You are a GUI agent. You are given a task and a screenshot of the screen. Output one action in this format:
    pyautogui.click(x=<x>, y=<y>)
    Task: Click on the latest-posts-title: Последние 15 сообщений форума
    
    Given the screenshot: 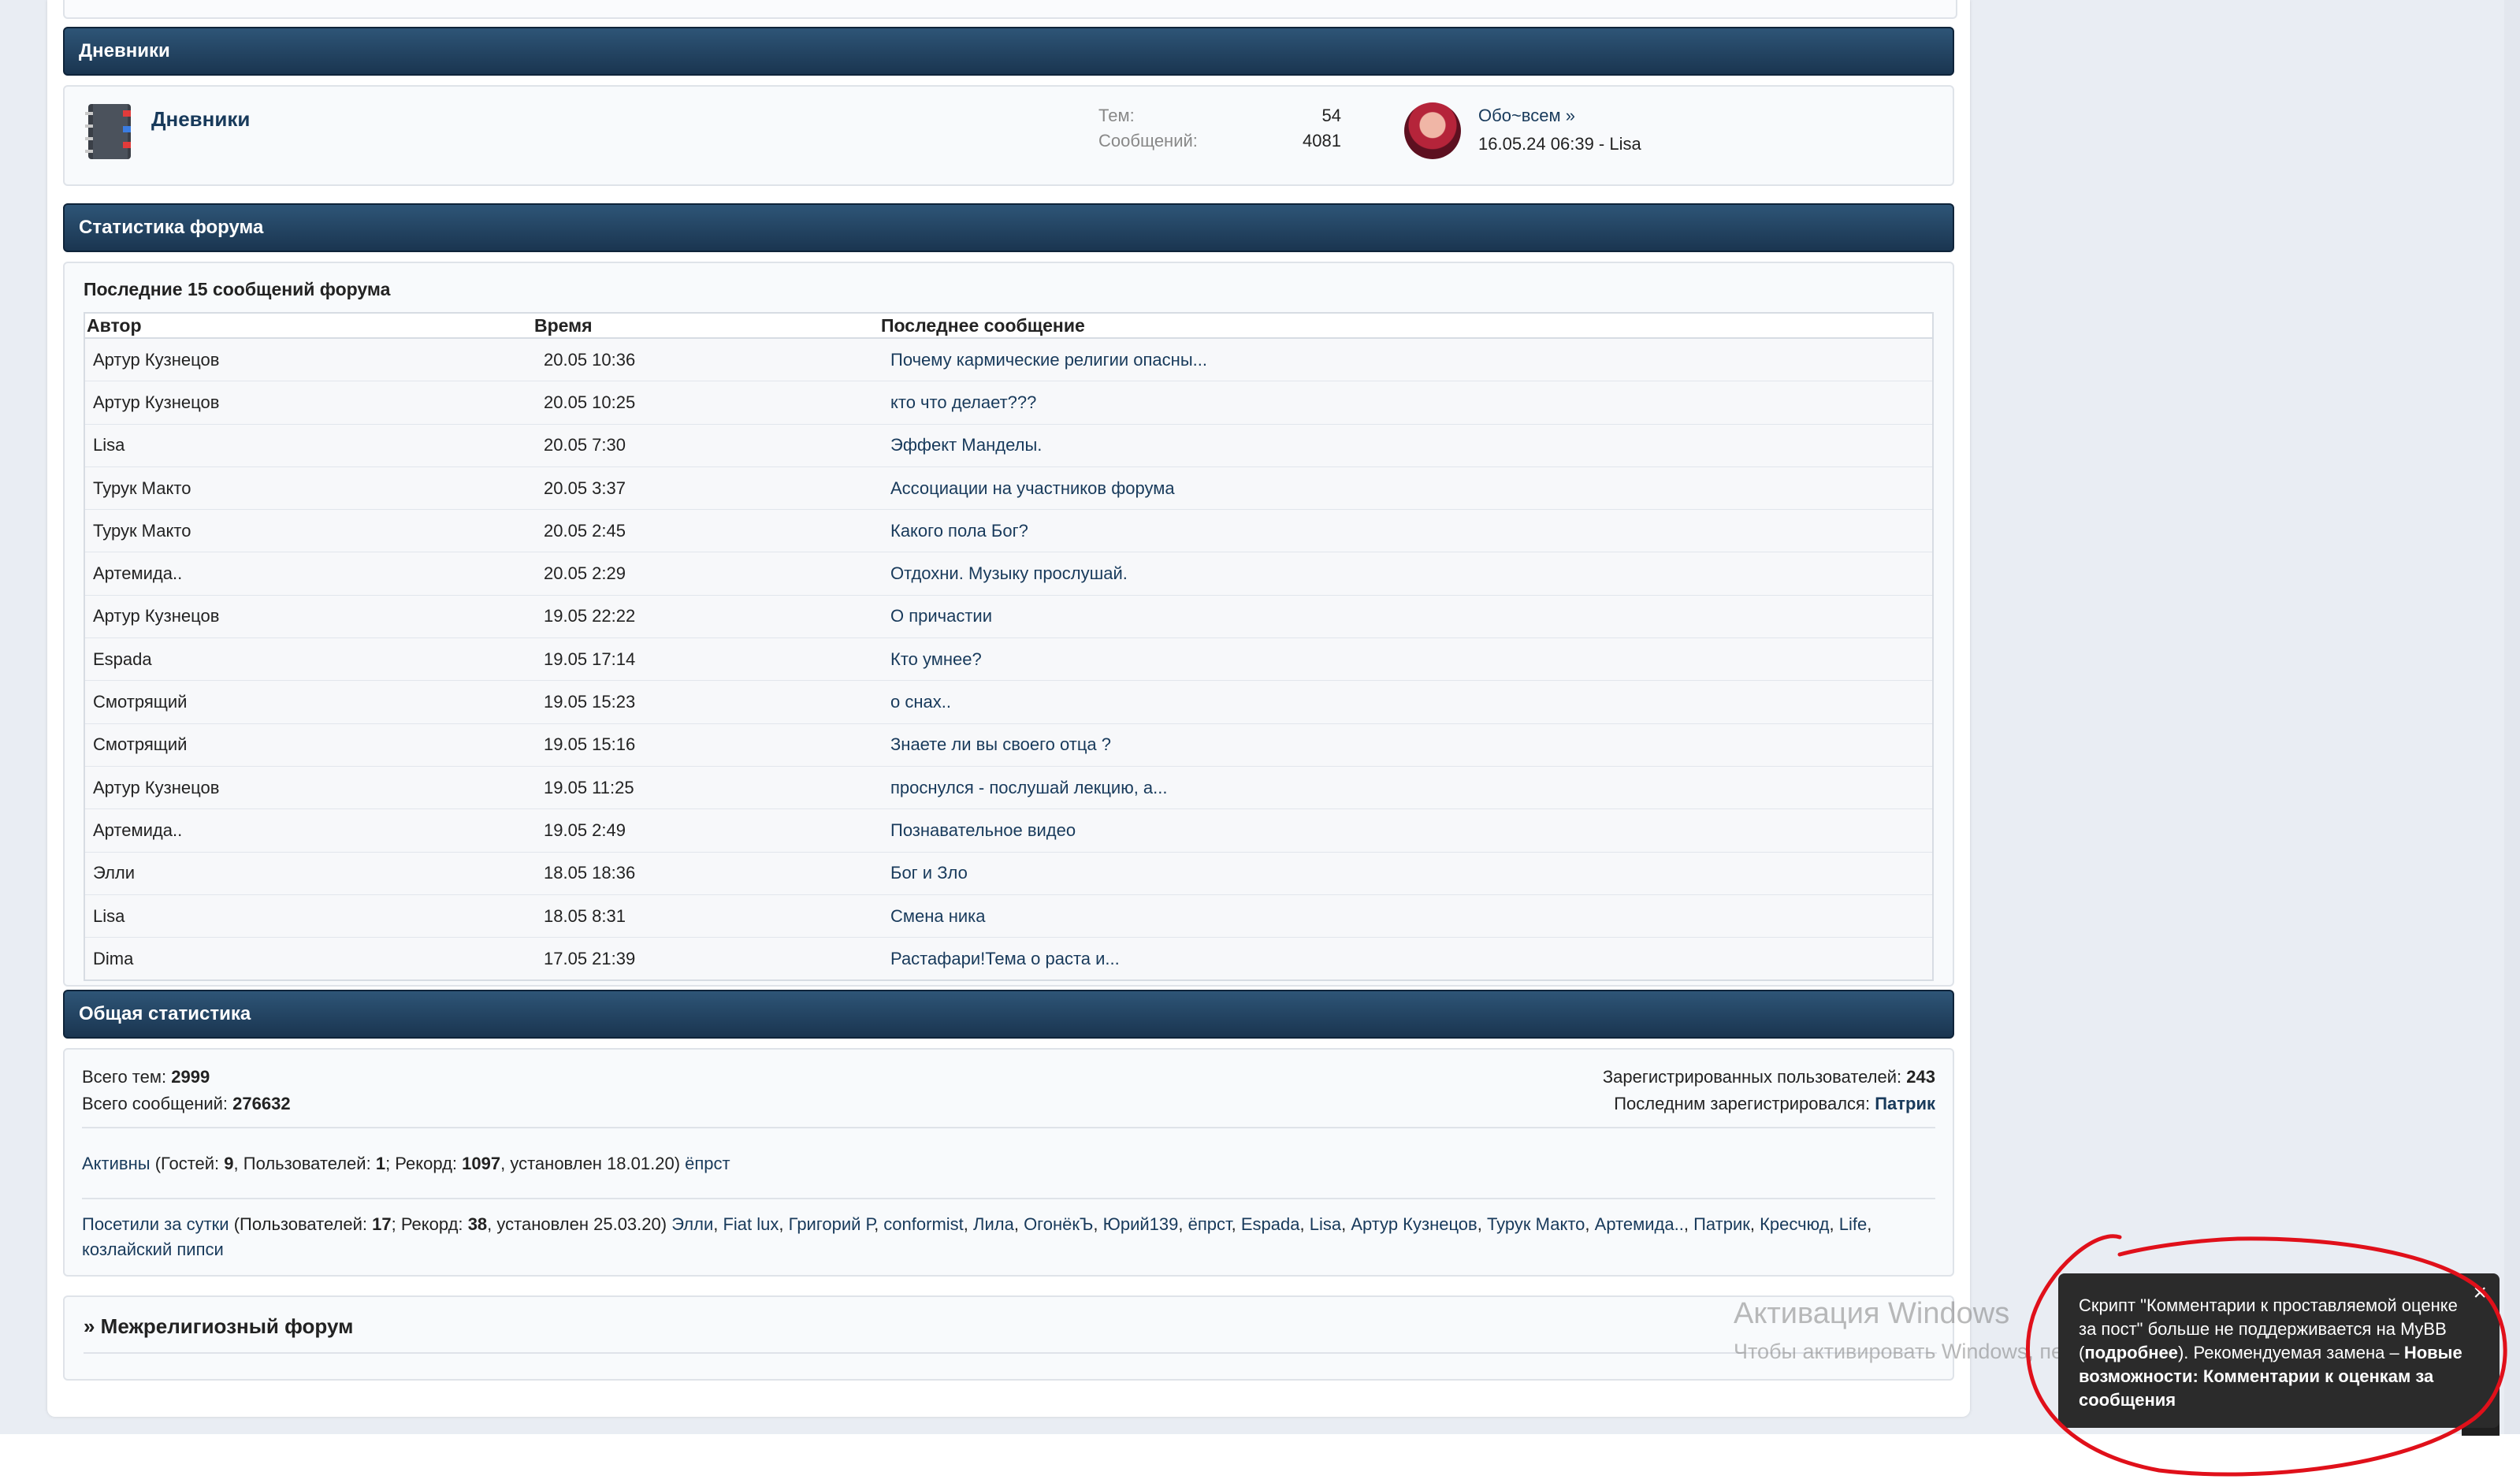 What is the action you would take?
    pyautogui.click(x=237, y=289)
    